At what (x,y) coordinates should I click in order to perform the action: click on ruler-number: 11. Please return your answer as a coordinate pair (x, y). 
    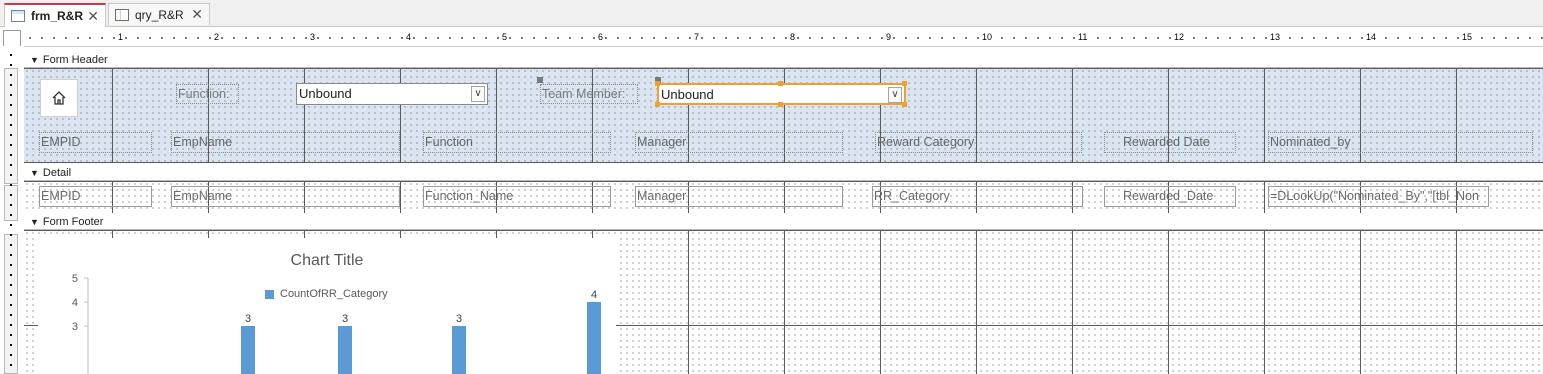
    Looking at the image, I should click on (1083, 37).